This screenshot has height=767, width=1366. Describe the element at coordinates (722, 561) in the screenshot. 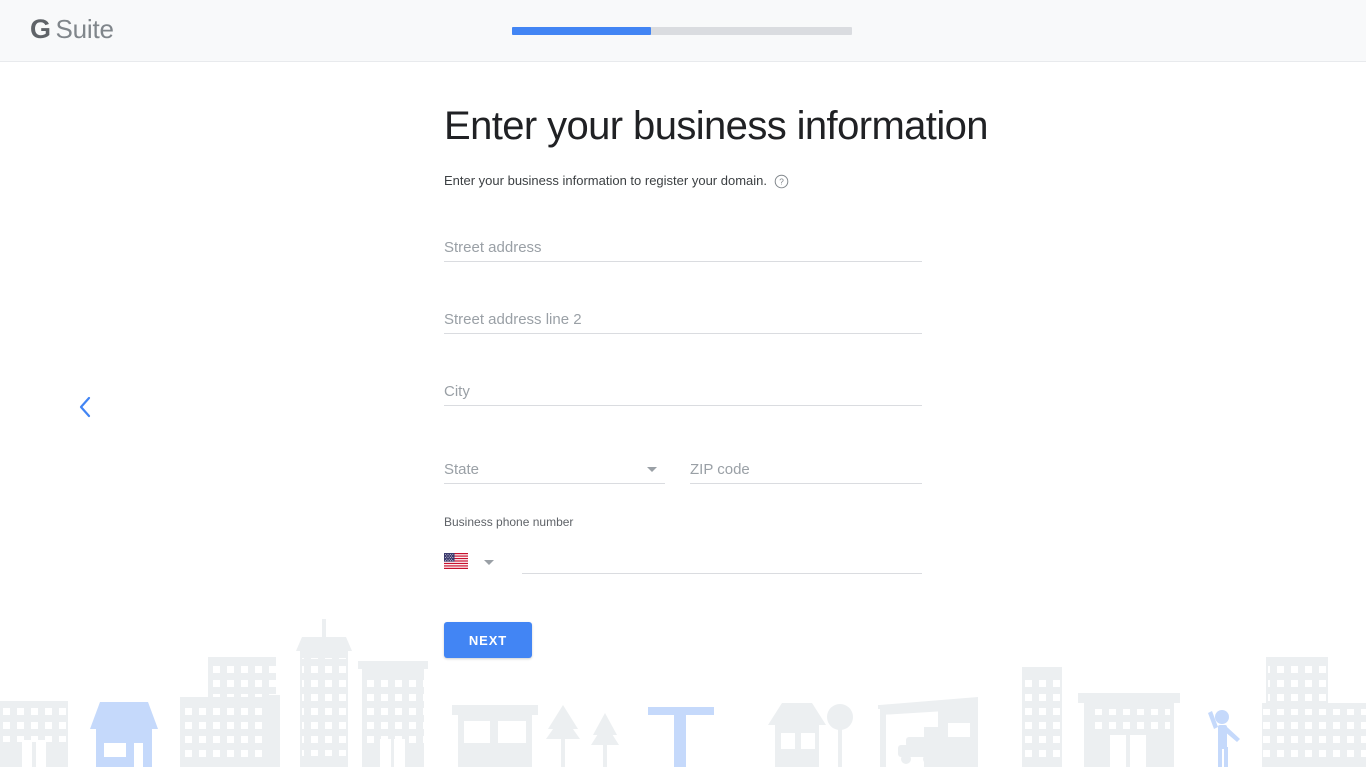

I see `business-phone-input` at that location.